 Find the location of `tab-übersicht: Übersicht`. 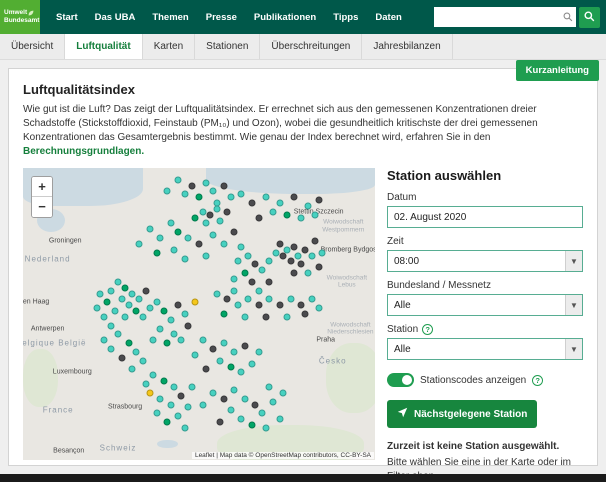

tab-übersicht: Übersicht is located at coordinates (33, 46).